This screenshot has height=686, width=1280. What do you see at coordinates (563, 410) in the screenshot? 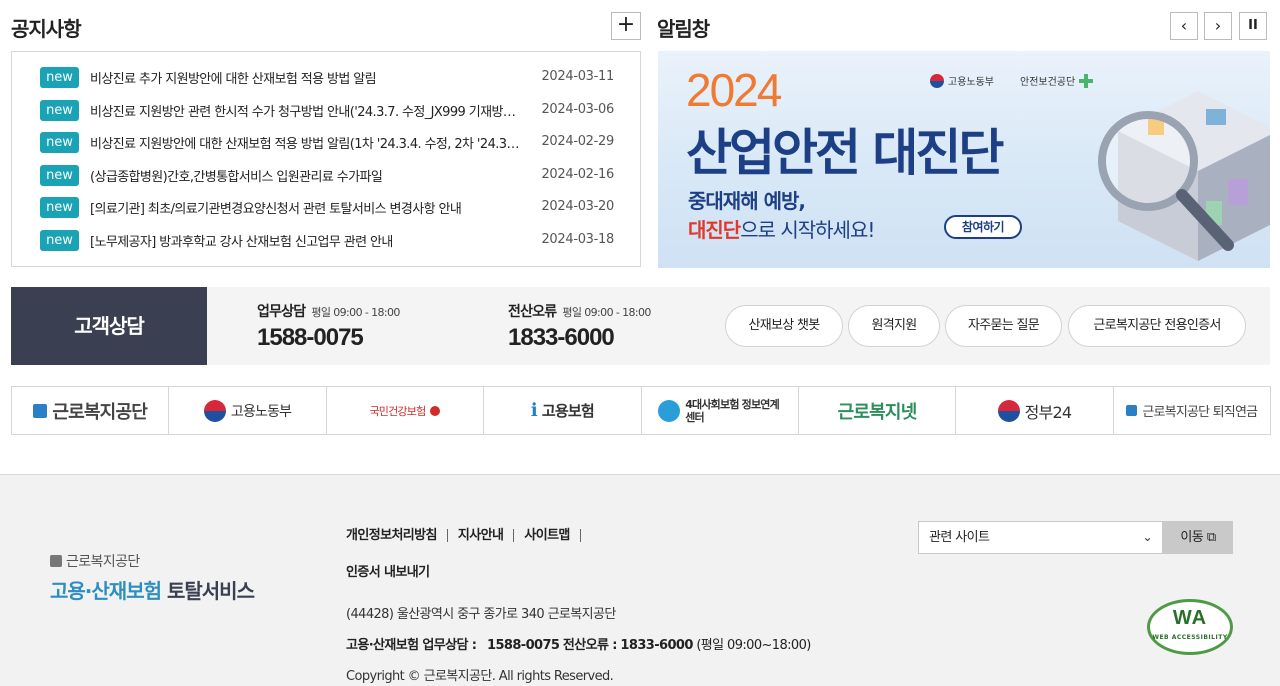
I see `partner-ei: ℹ 고용보험` at bounding box center [563, 410].